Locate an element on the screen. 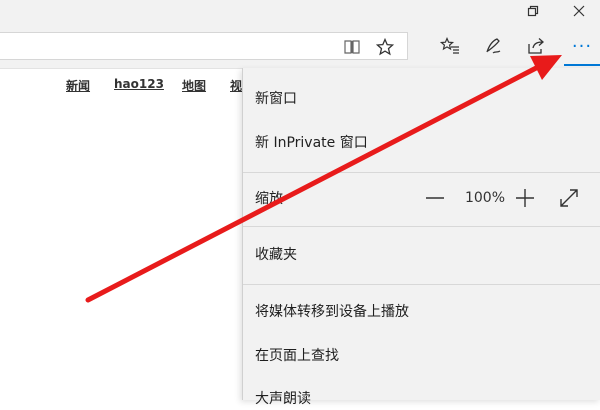  nav-link-hao123: hao123 is located at coordinates (139, 84).